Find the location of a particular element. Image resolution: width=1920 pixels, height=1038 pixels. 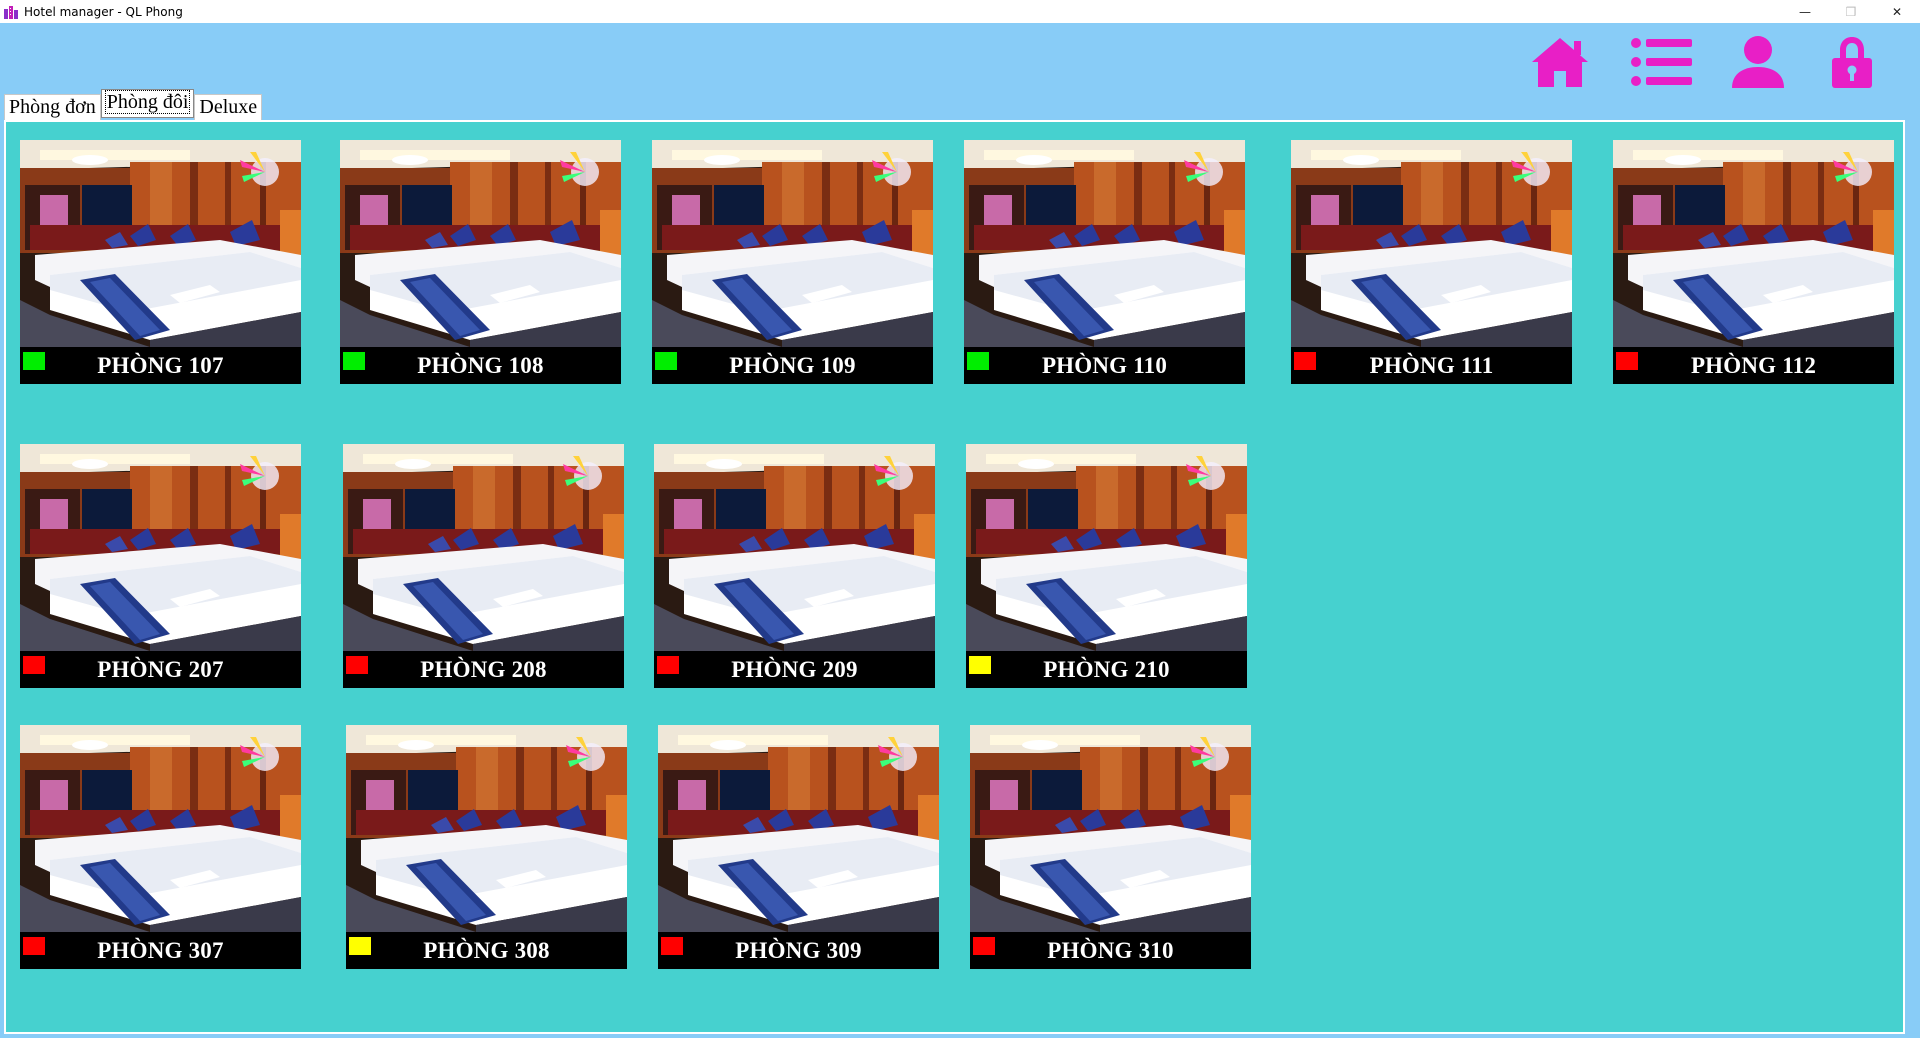

lock-button is located at coordinates (1852, 62).